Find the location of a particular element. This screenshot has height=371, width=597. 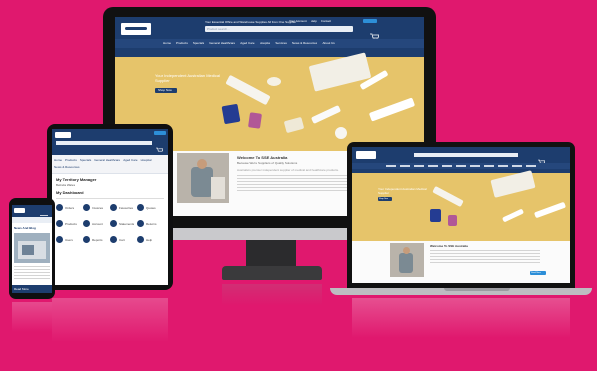

tablet-nav-item: Aged Care is located at coordinates (130, 160).